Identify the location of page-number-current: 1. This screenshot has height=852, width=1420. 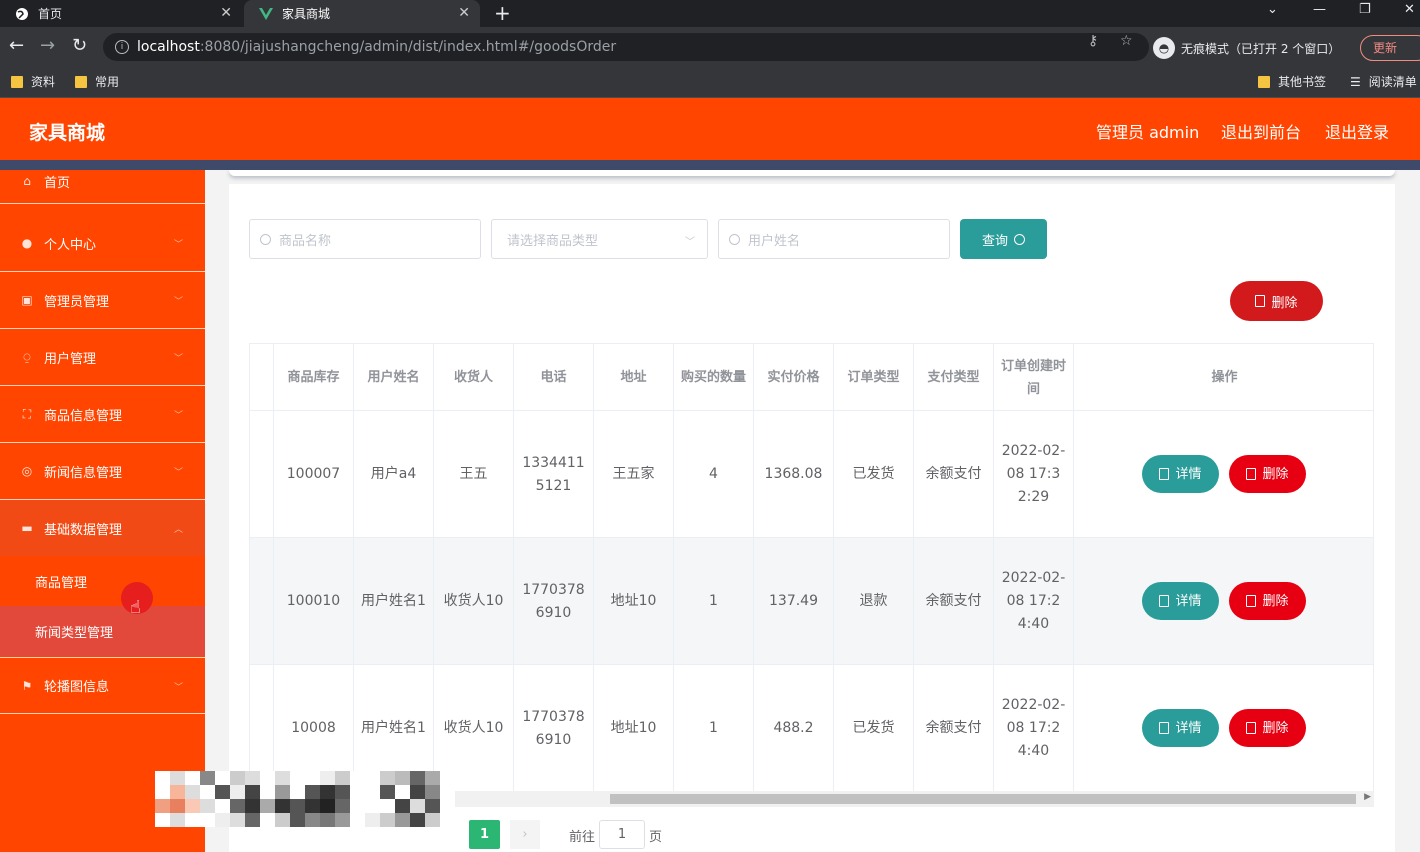
(484, 834).